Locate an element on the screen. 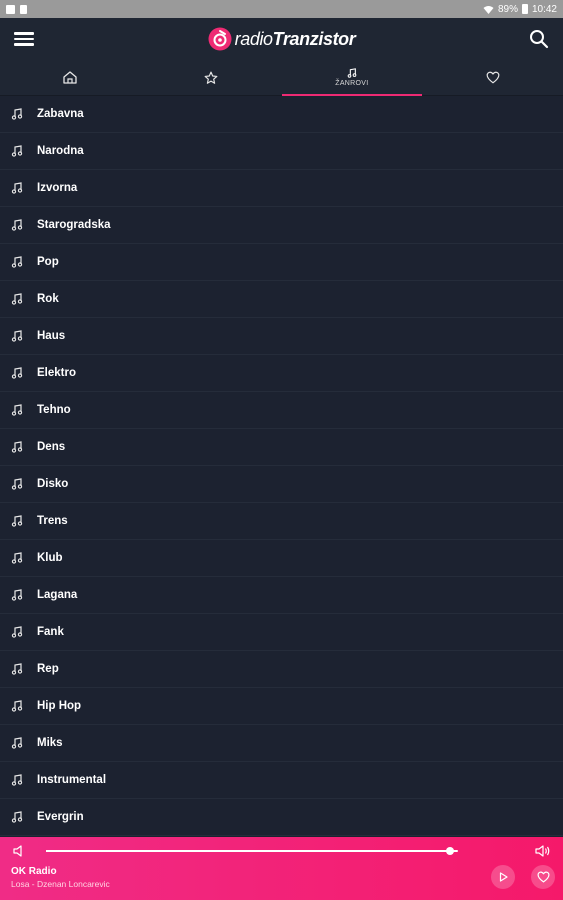 Image resolution: width=563 pixels, height=900 pixels. app-logo: radioTranzistor is located at coordinates (282, 39).